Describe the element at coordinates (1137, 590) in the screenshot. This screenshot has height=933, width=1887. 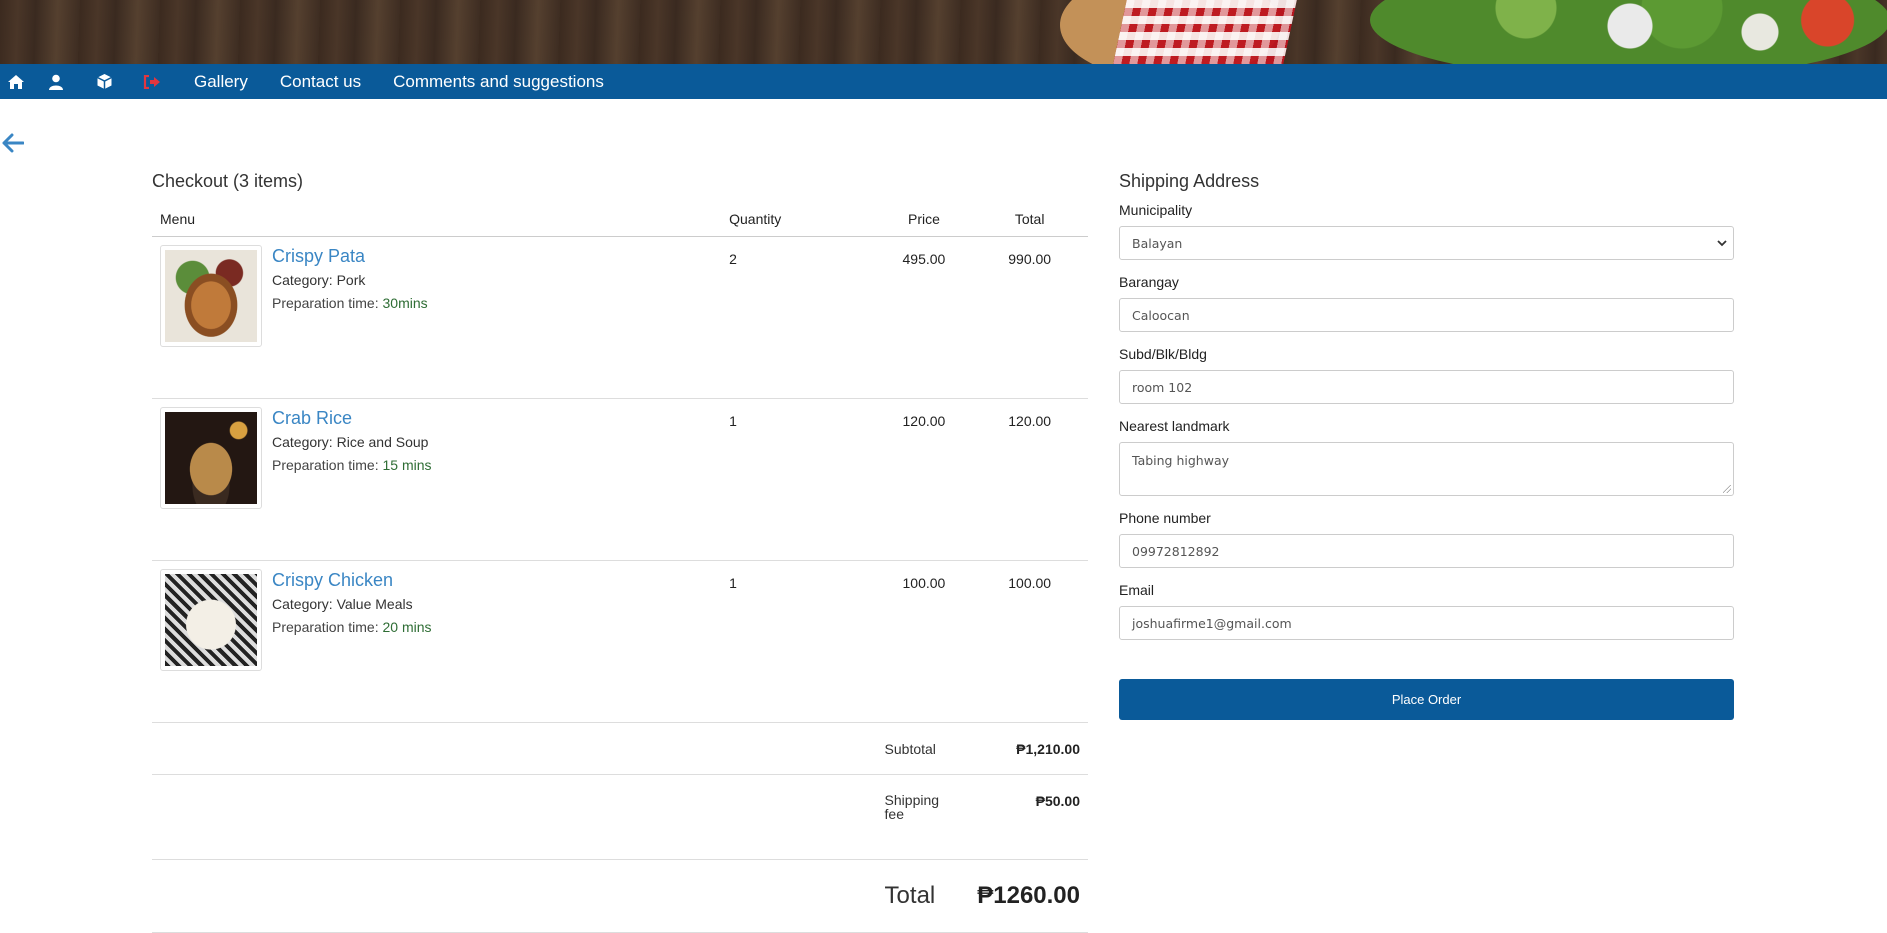
I see `email-label: Email` at that location.